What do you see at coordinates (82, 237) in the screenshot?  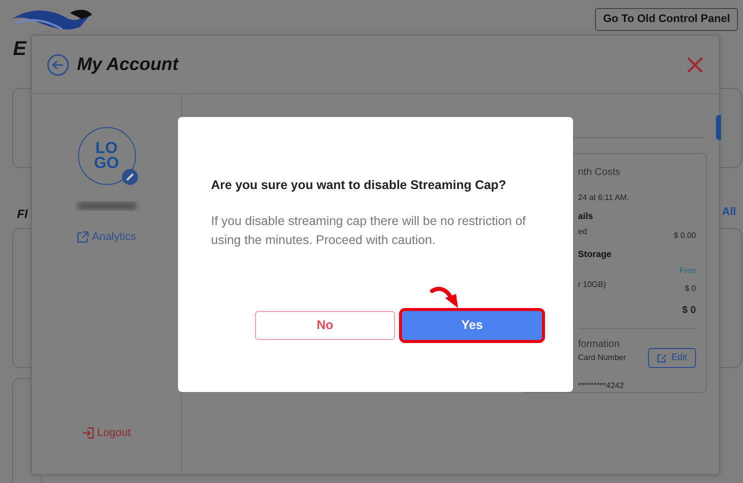 I see `external-link-icon` at bounding box center [82, 237].